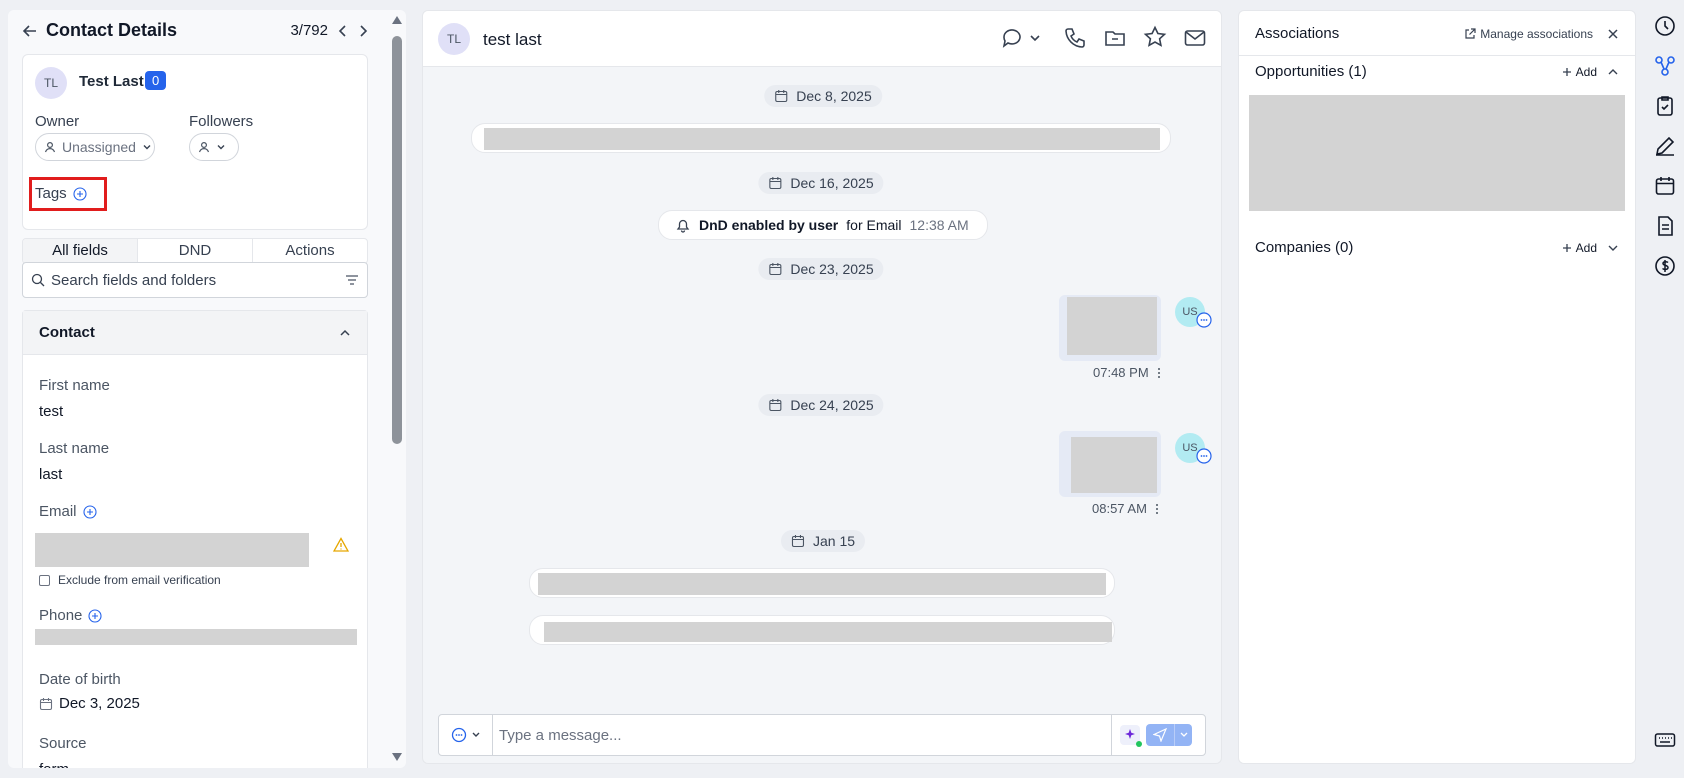 Image resolution: width=1684 pixels, height=778 pixels. I want to click on time-text: 07:48 PM, so click(1121, 372).